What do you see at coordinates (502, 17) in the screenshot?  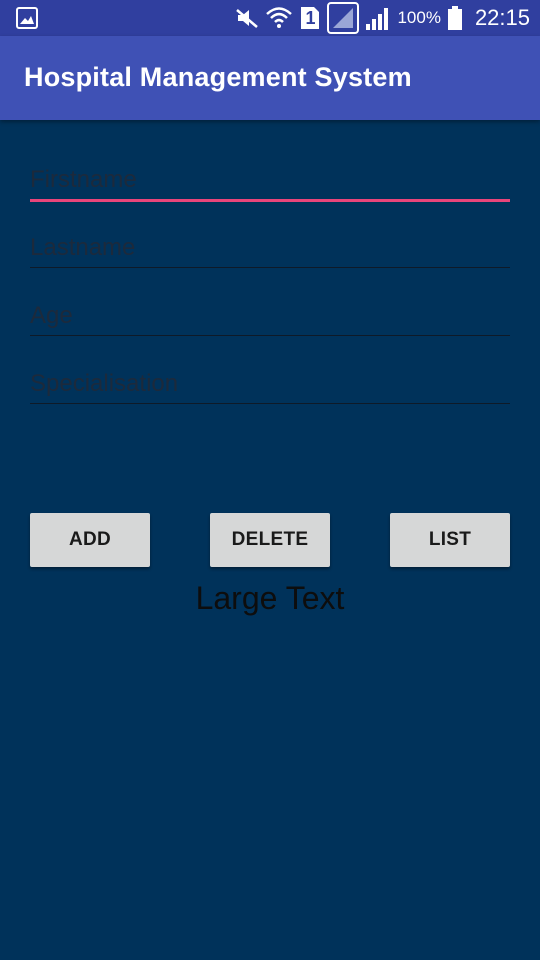 I see `clock: 22:15` at bounding box center [502, 17].